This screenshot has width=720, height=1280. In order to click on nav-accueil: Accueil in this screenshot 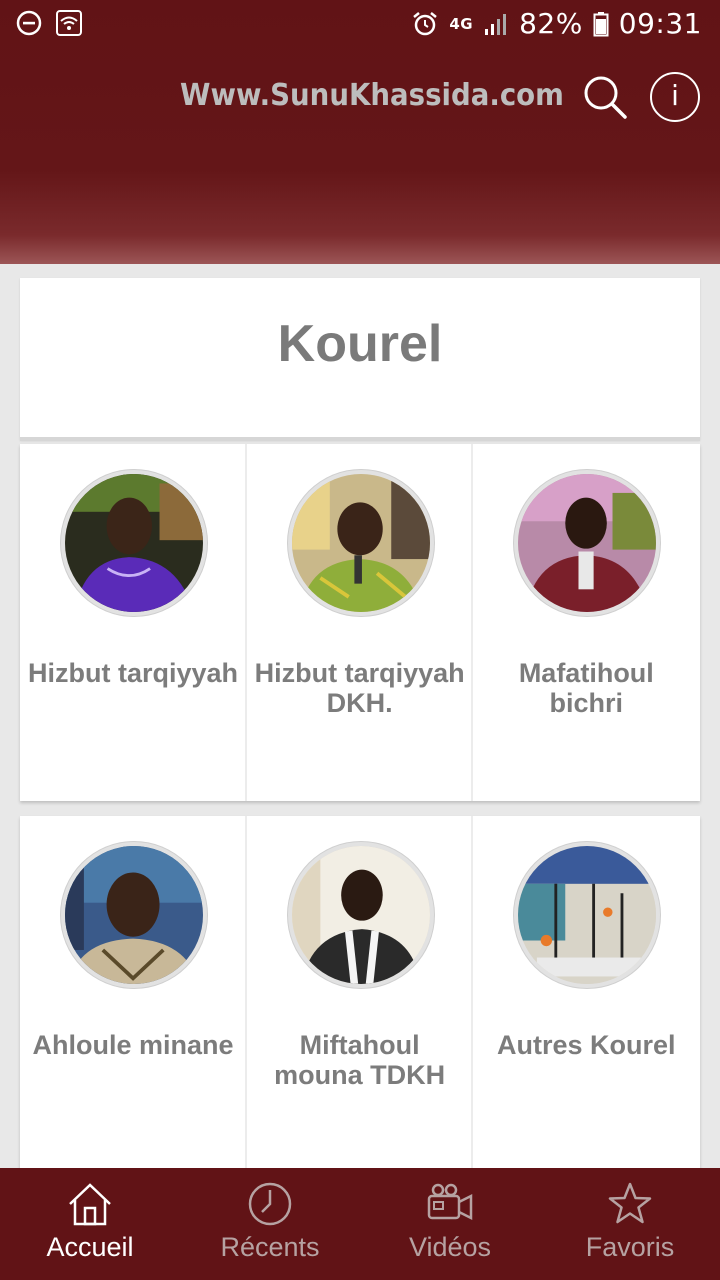, I will do `click(90, 1224)`.